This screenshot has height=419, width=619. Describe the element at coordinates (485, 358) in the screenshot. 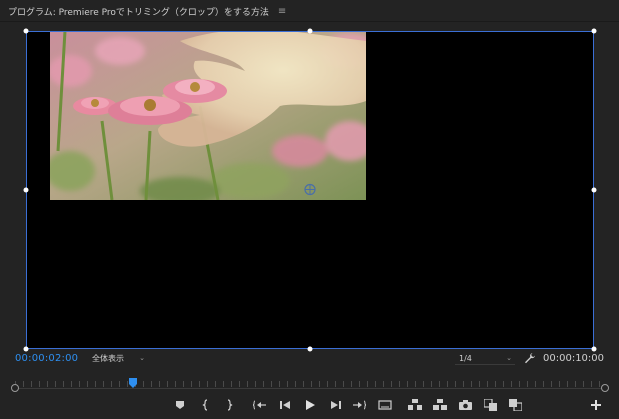

I see `playback-resolution-select: 1/4 ⌄` at that location.